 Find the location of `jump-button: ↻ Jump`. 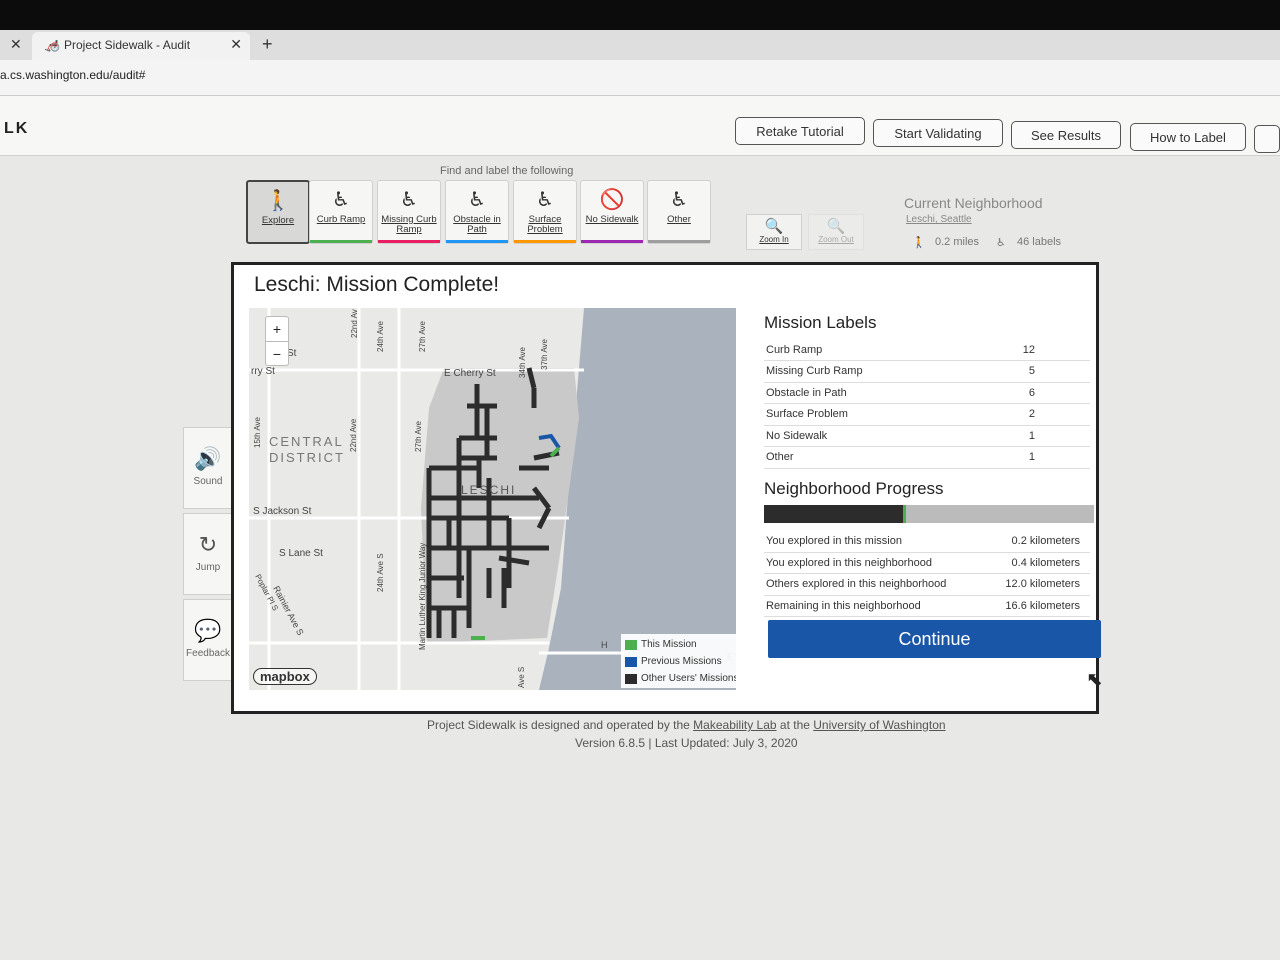

jump-button: ↻ Jump is located at coordinates (208, 554).